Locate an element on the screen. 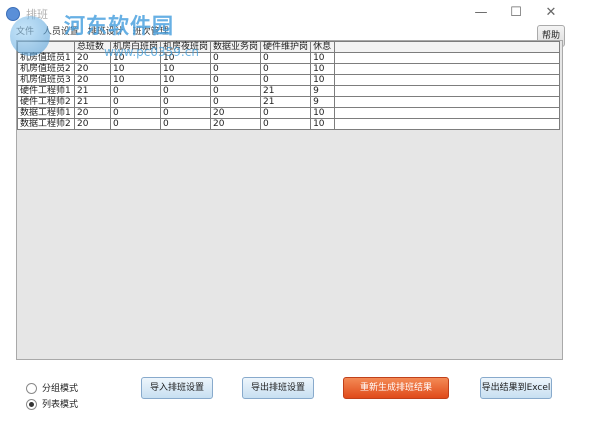 The height and width of the screenshot is (442, 606). column-header-room-night: 机房夜班岗 is located at coordinates (186, 47).